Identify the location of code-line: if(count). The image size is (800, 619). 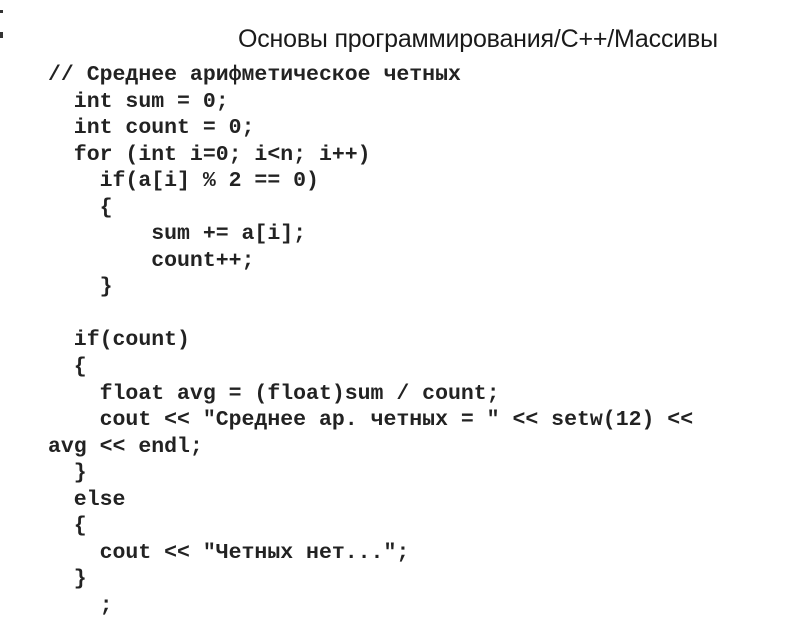
(119, 340).